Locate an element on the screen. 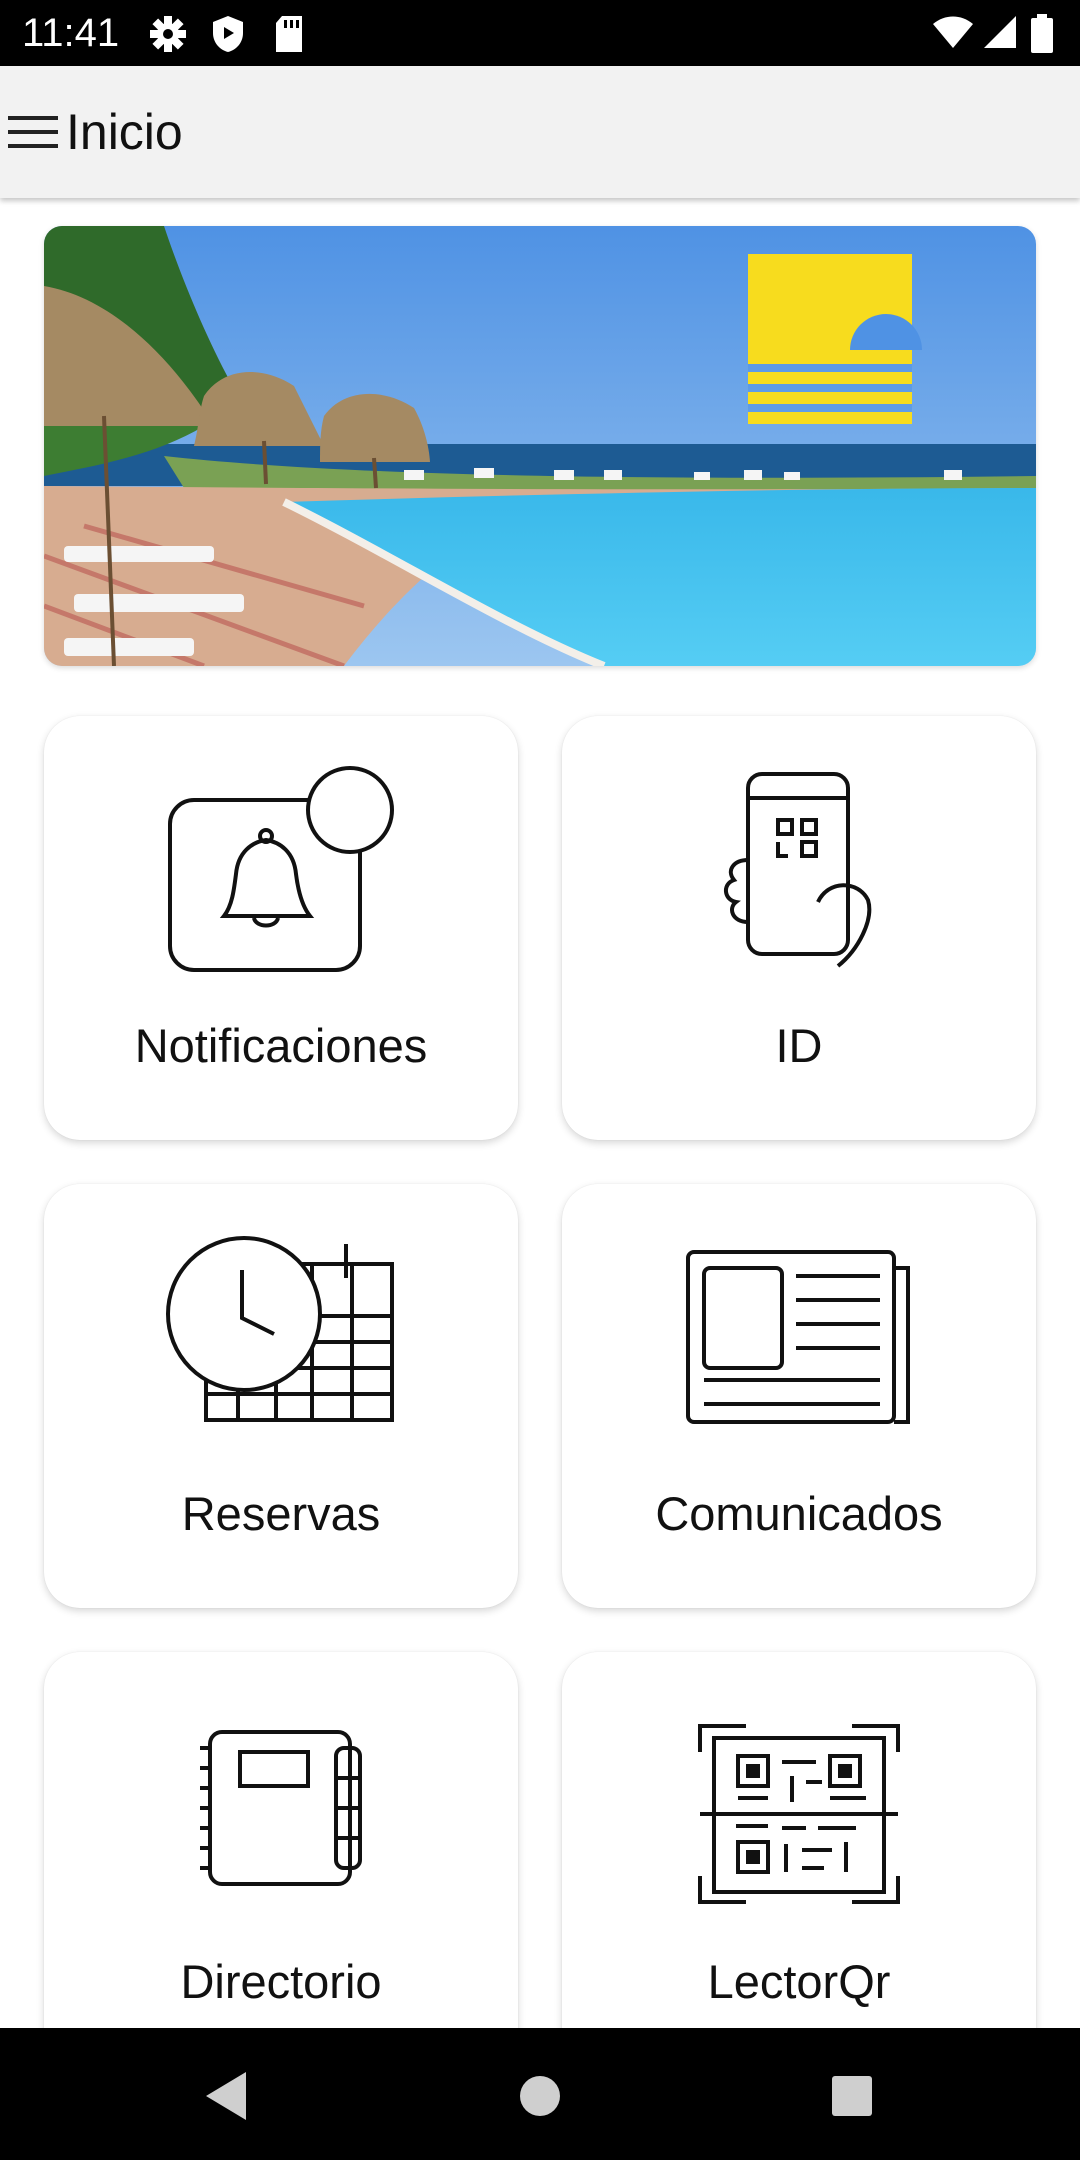 This screenshot has width=1080, height=2160. battery-icon is located at coordinates (1042, 33).